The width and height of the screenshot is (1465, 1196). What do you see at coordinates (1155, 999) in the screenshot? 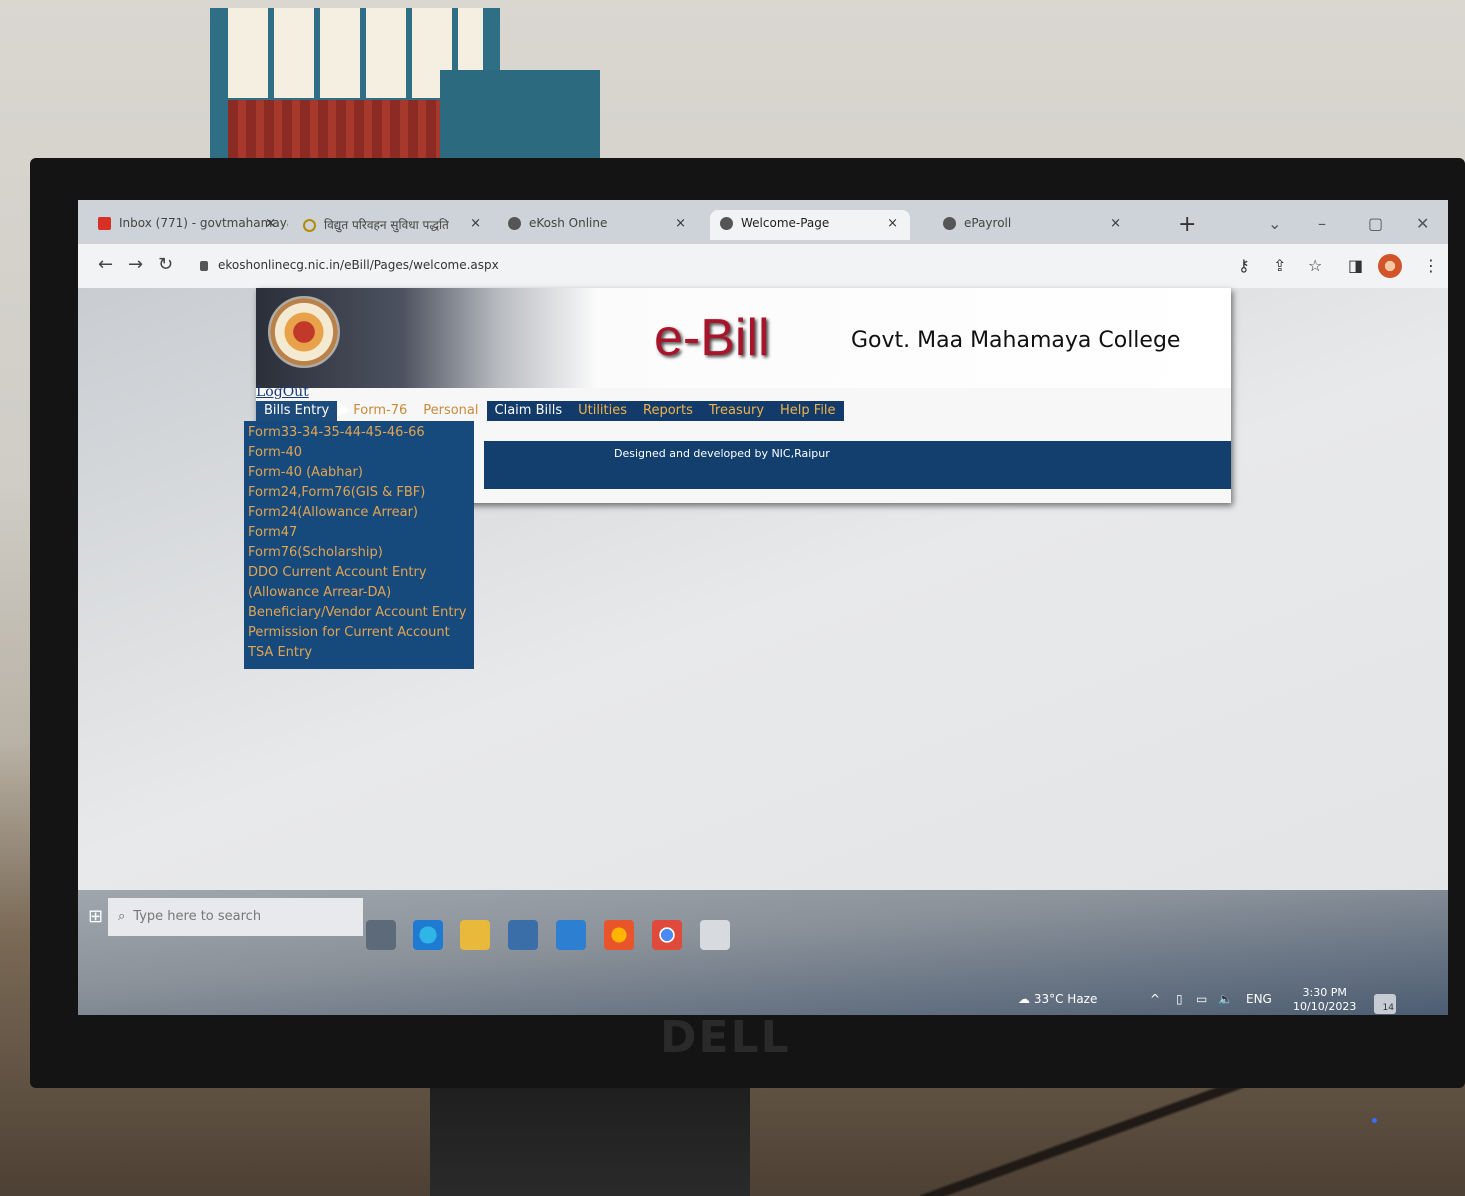
I see `tray-expand-icon: ^` at bounding box center [1155, 999].